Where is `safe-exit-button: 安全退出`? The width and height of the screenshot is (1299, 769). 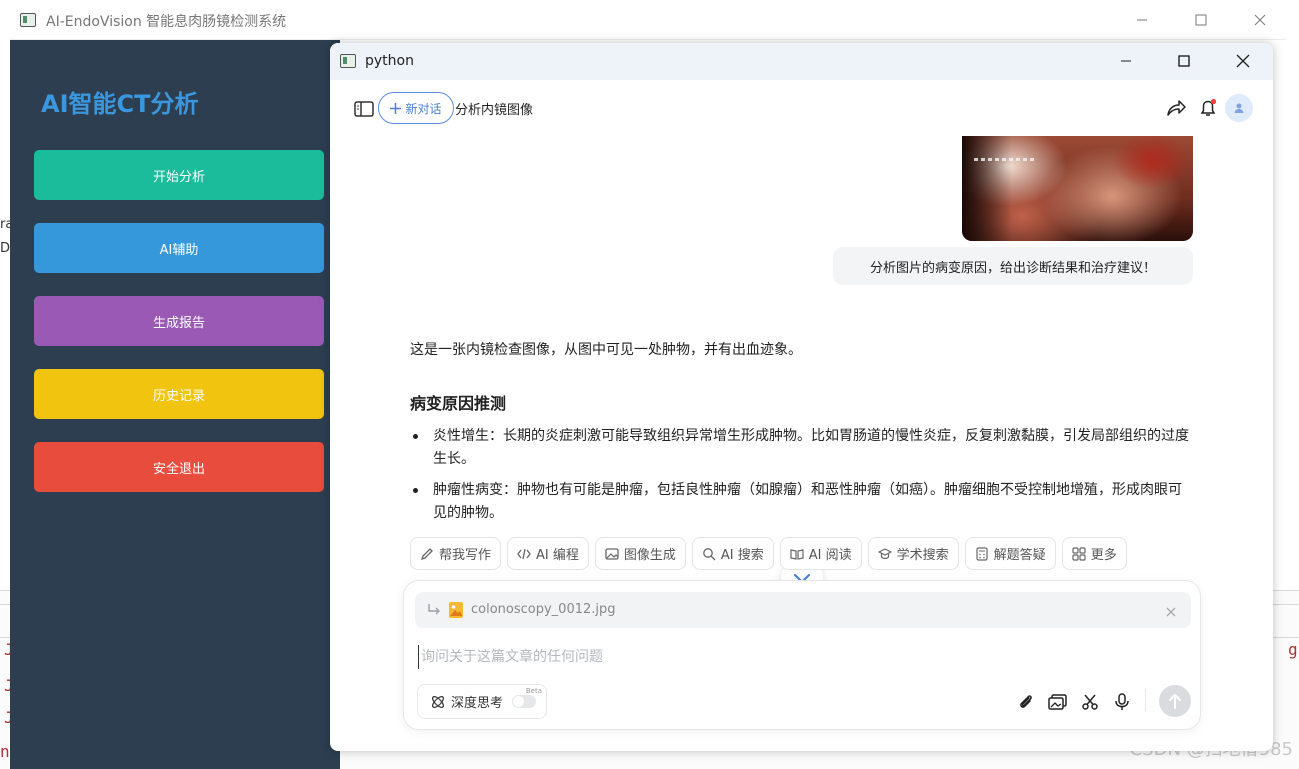
safe-exit-button: 安全退出 is located at coordinates (179, 467).